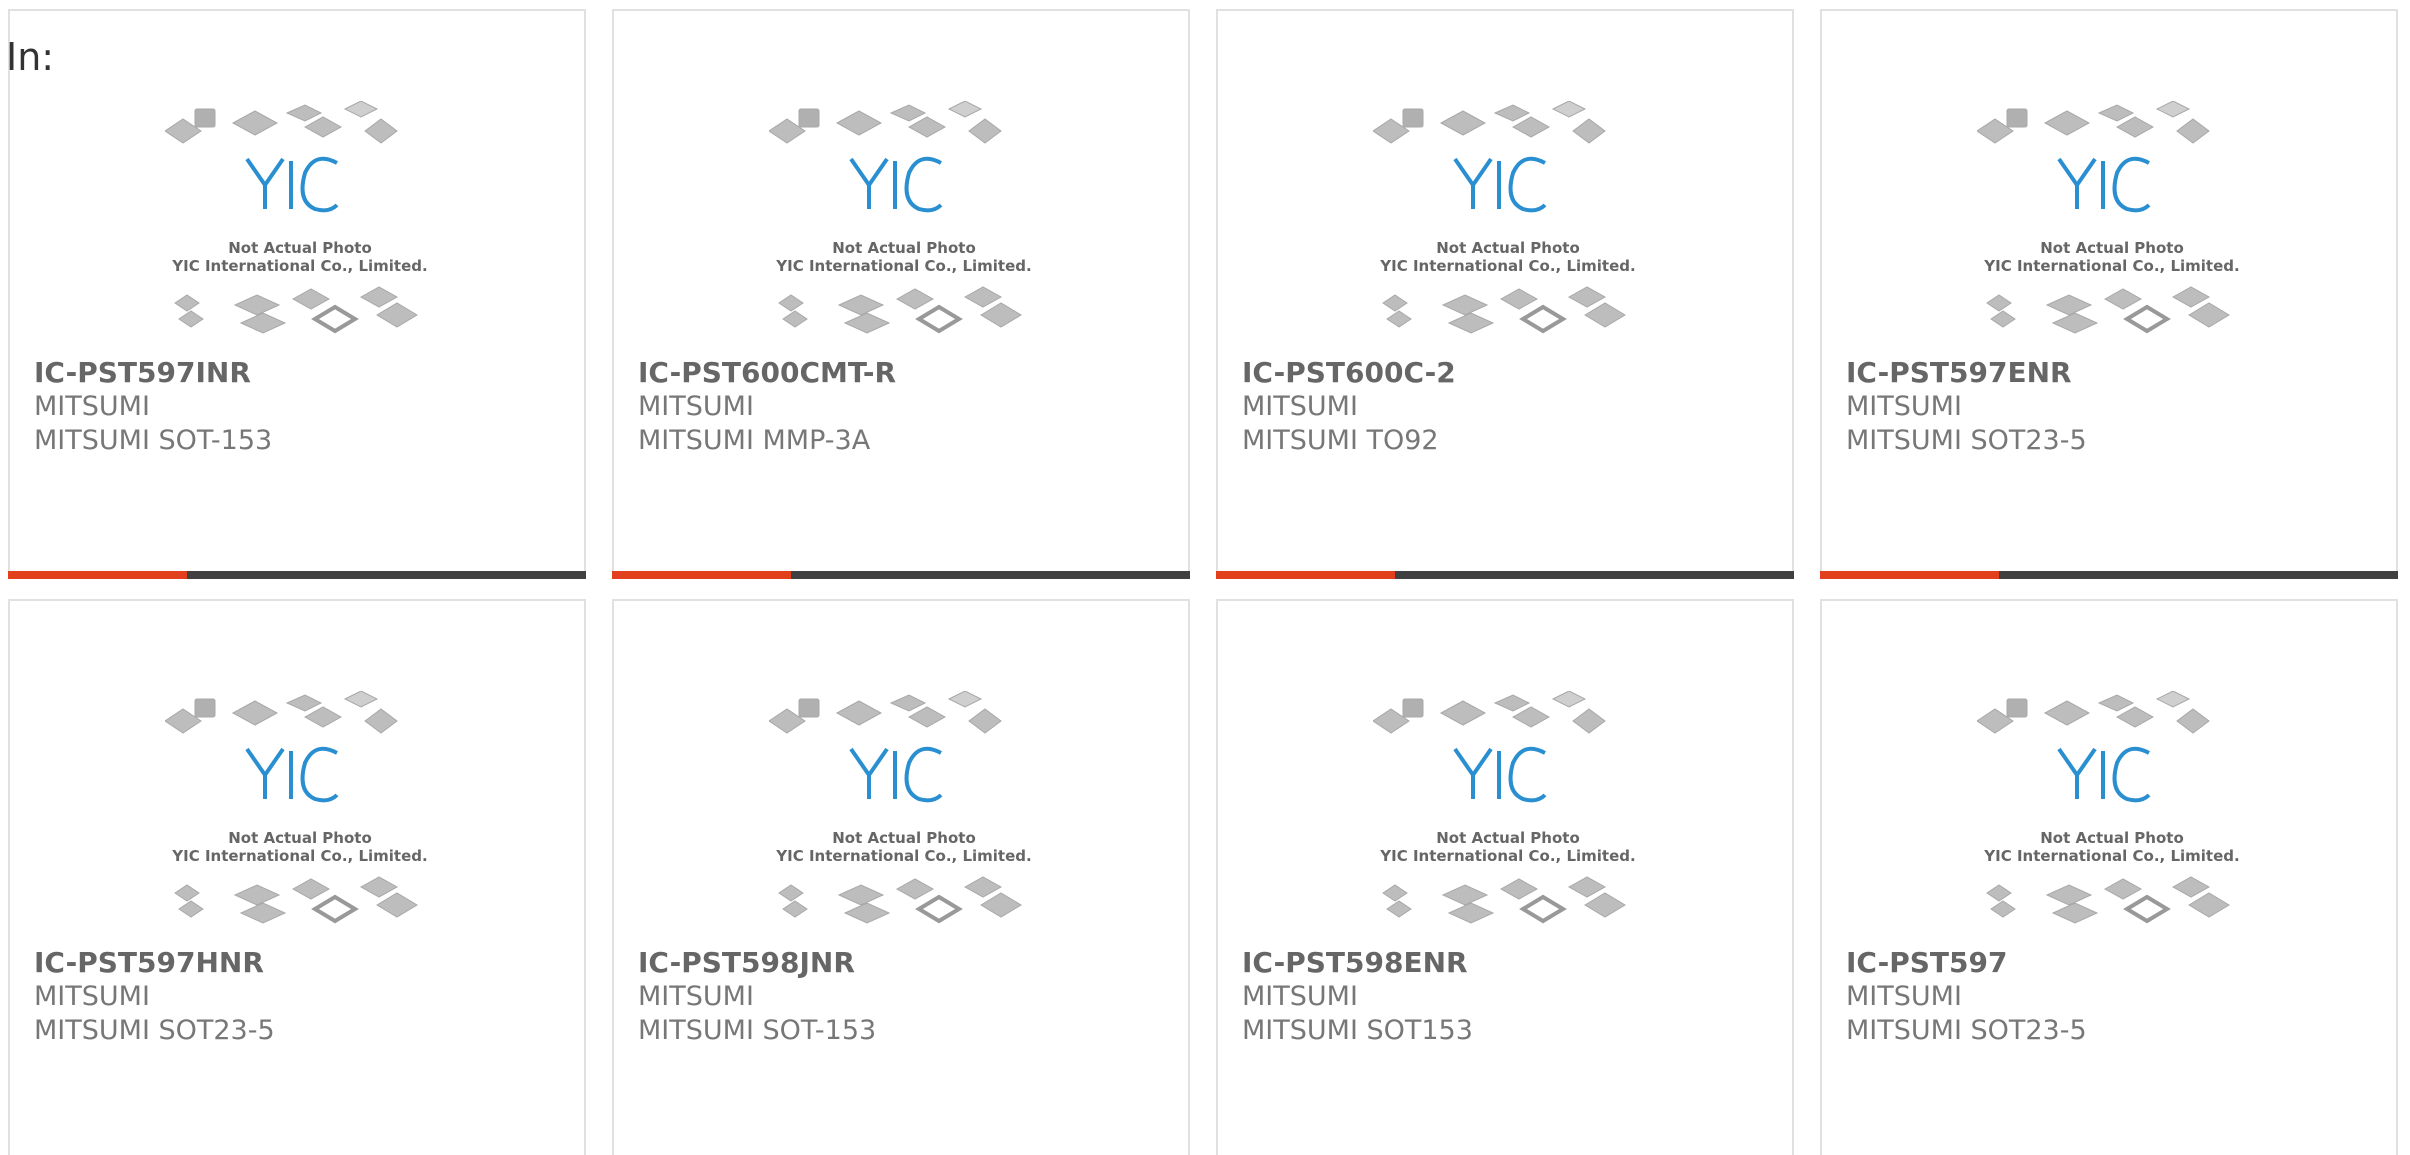  Describe the element at coordinates (1966, 407) in the screenshot. I see `product-info: IC-PST597ENR MITSUMI MITSUMI SOT23-5` at that location.